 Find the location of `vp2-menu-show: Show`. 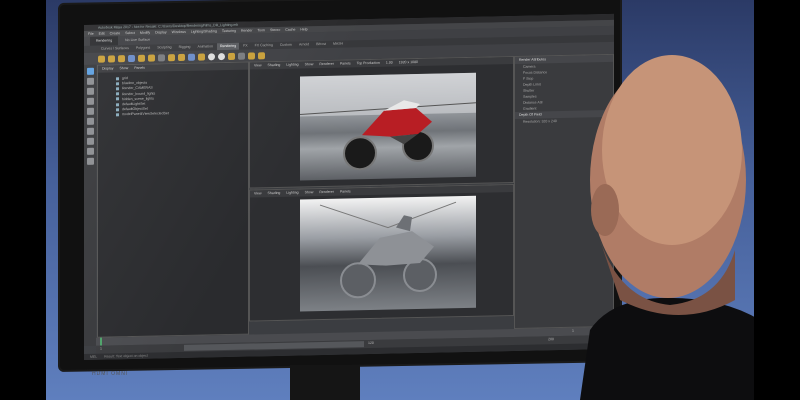

vp2-menu-show: Show is located at coordinates (309, 192).